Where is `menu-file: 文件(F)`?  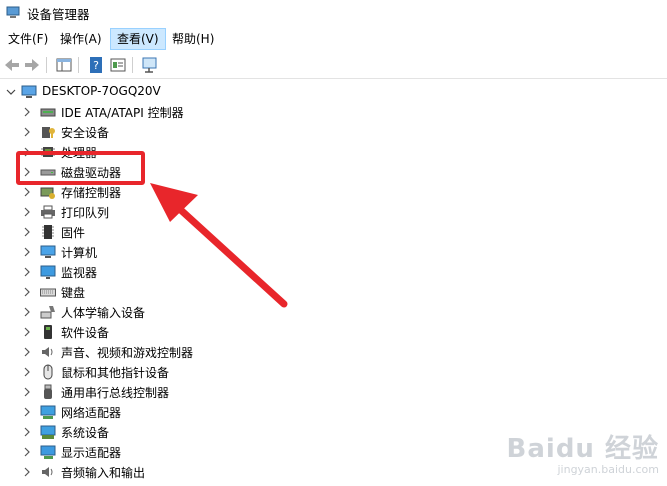
menu-file: 文件(F) is located at coordinates (28, 39).